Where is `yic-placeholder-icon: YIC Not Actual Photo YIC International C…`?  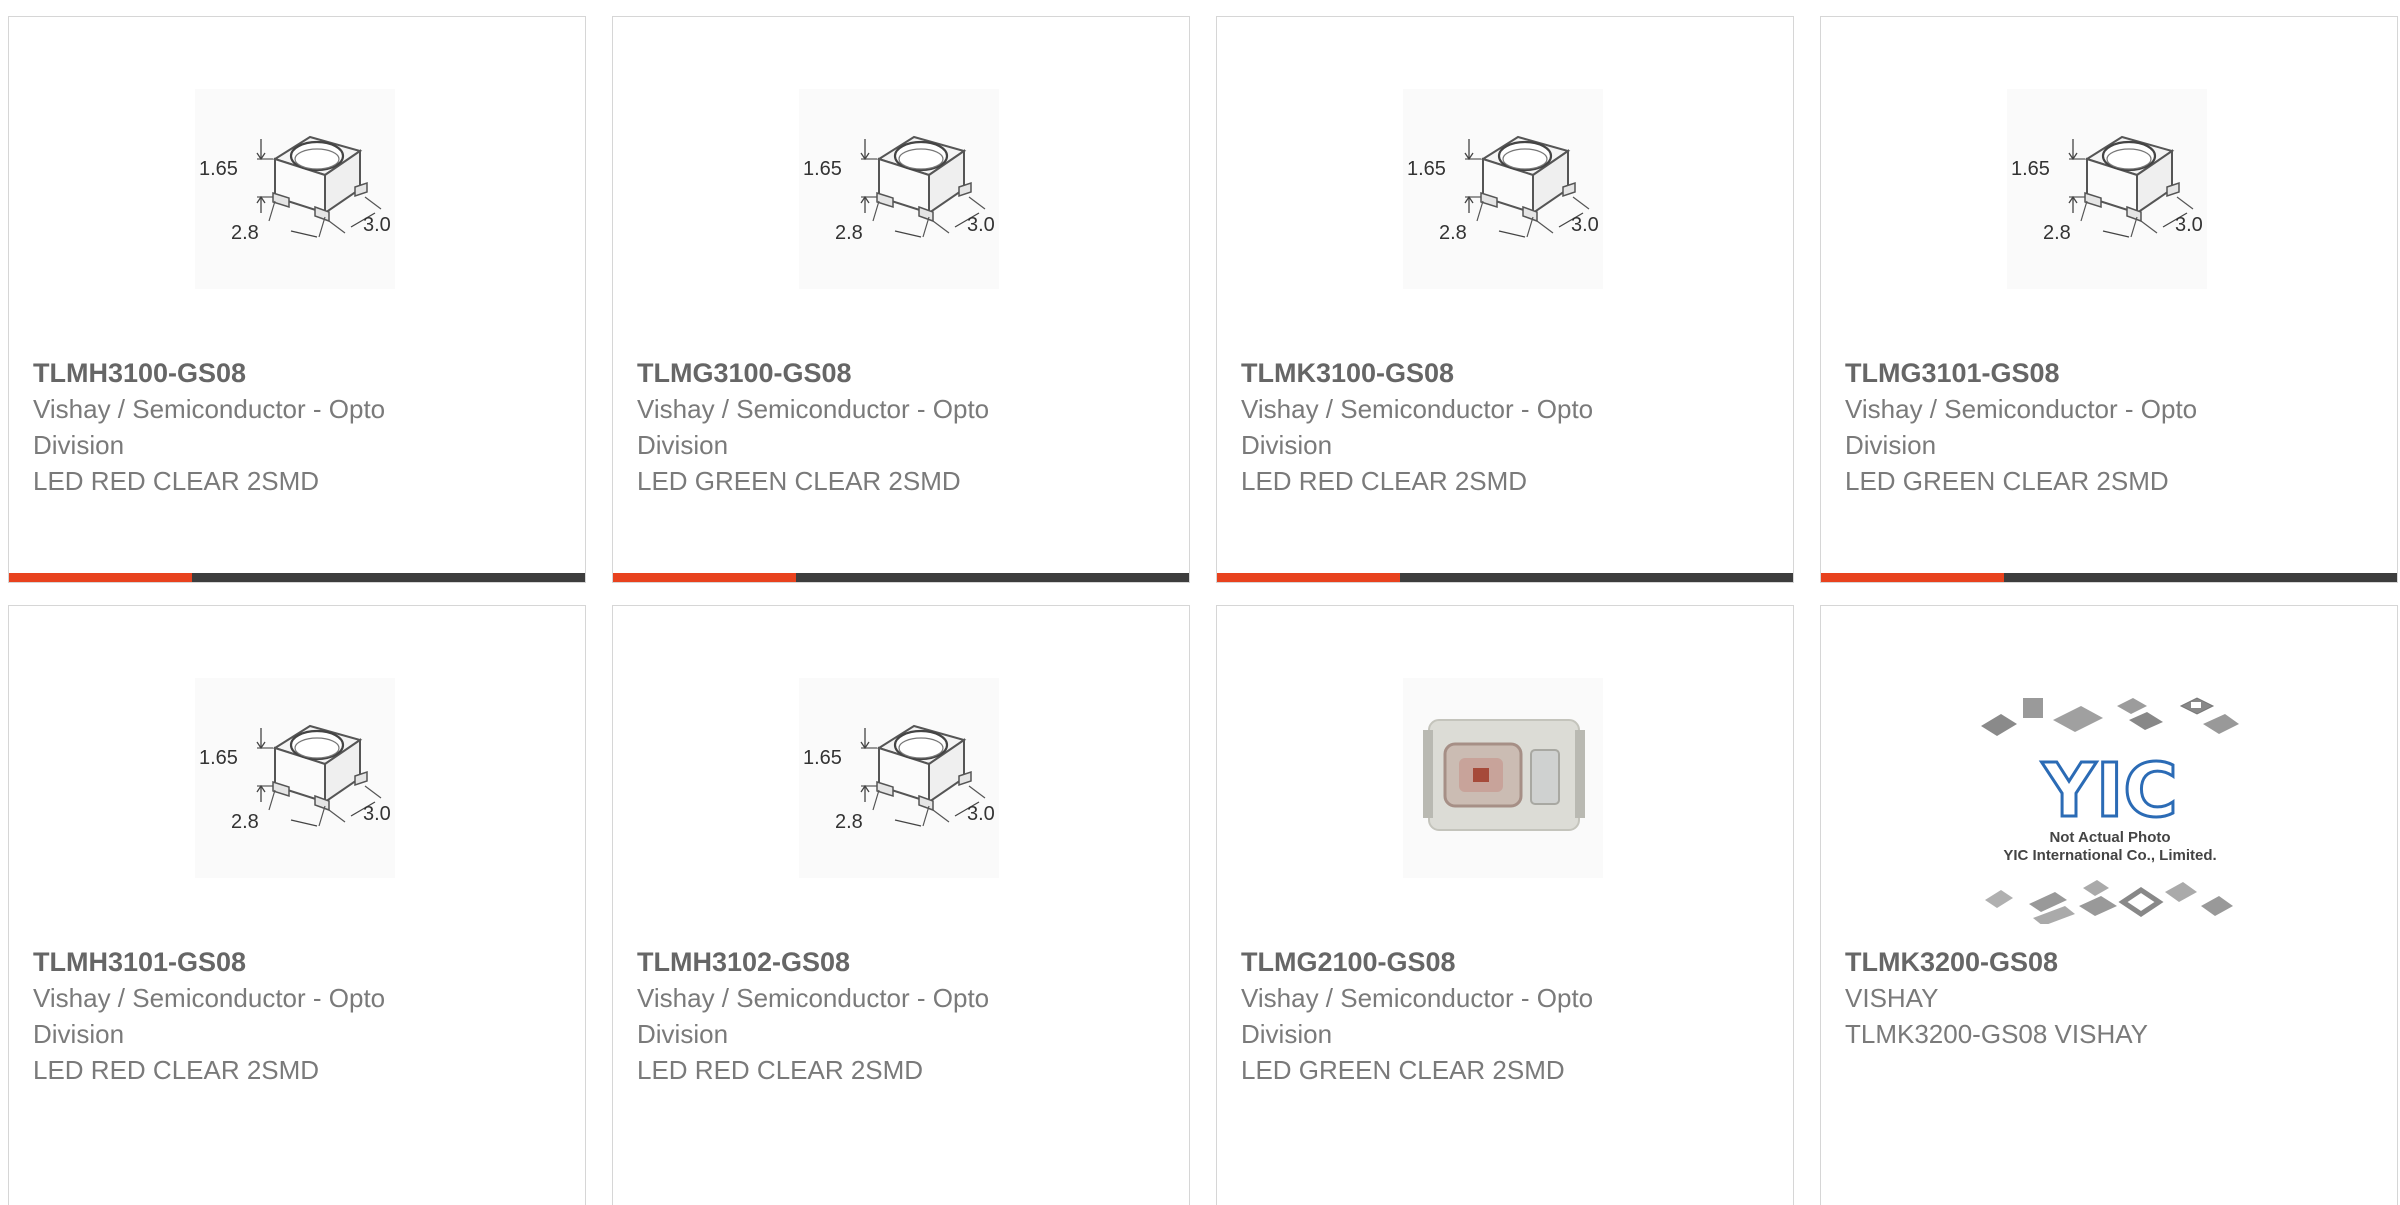 yic-placeholder-icon: YIC Not Actual Photo YIC International C… is located at coordinates (2110, 810).